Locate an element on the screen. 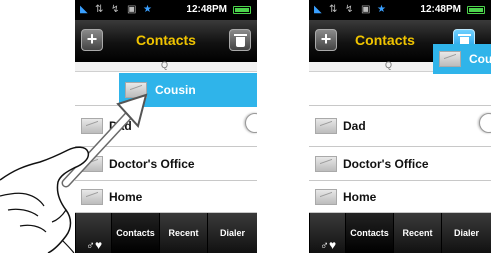 The image size is (491, 253). drag-arrow-icon is located at coordinates (104, 140).